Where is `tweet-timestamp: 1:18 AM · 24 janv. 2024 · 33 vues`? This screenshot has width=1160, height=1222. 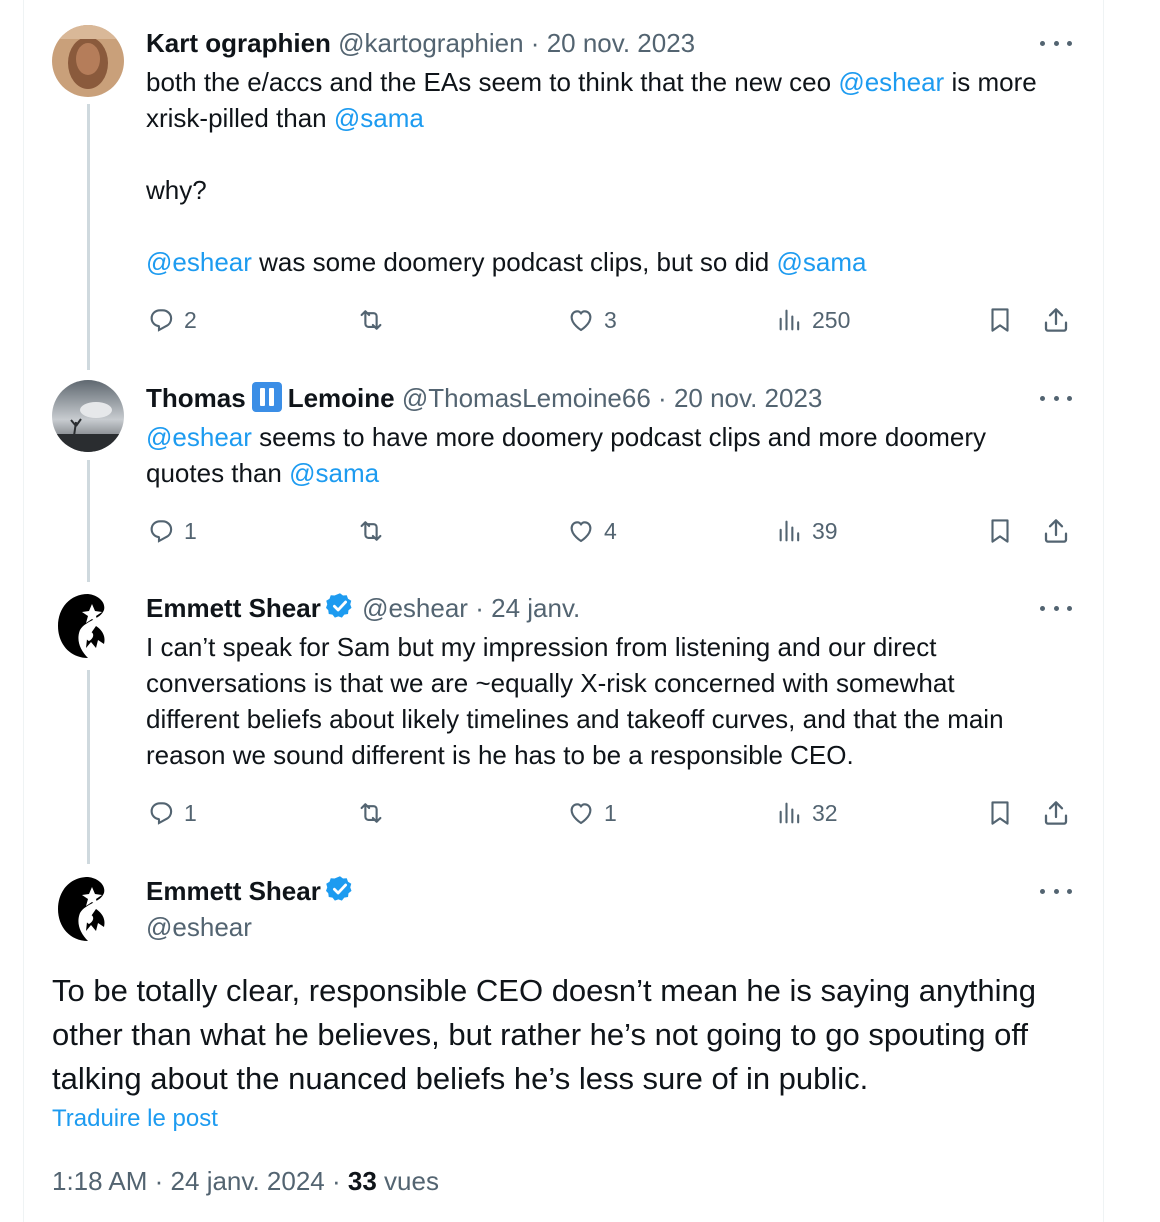
tweet-timestamp: 1:18 AM · 24 janv. 2024 · 33 vues is located at coordinates (245, 1181).